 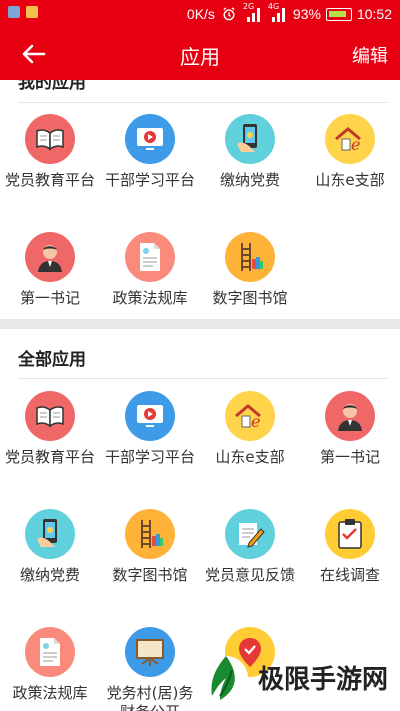 What do you see at coordinates (278, 12) in the screenshot?
I see `signal-2-icon: 4G` at bounding box center [278, 12].